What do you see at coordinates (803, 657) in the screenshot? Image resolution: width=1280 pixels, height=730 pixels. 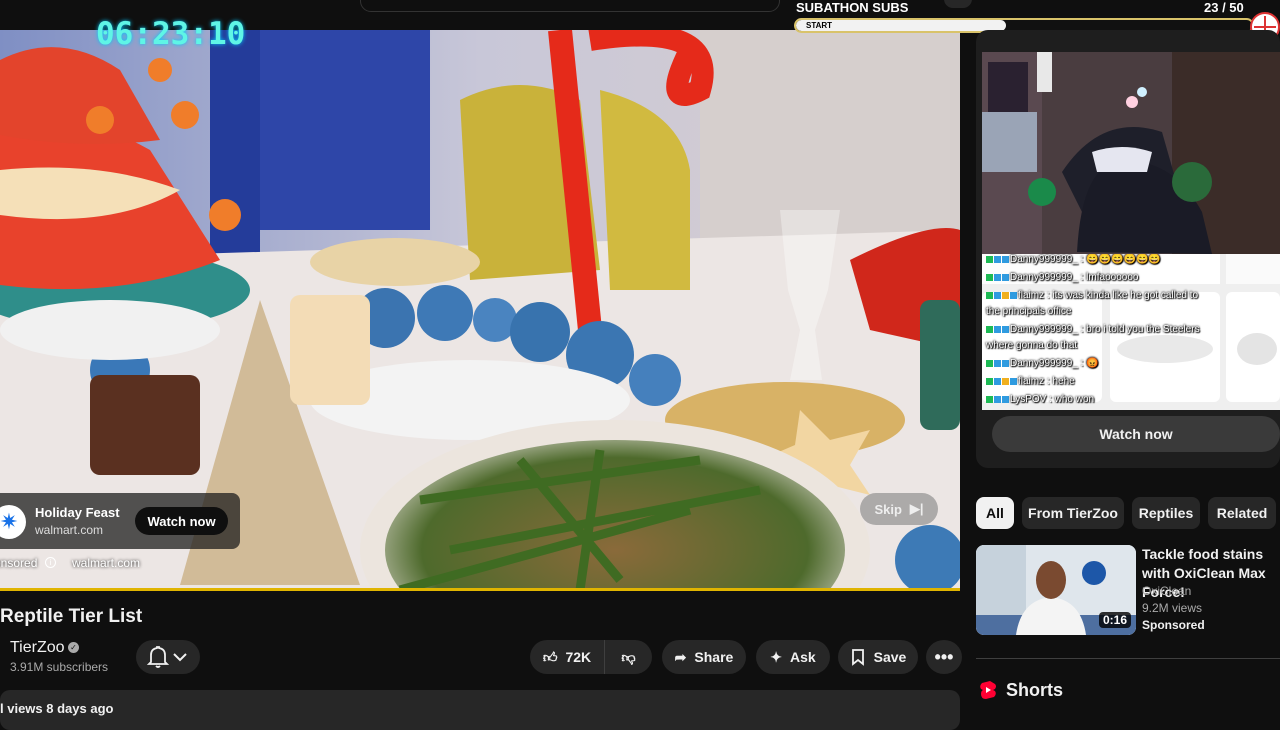 I see `ask-label: Ask` at bounding box center [803, 657].